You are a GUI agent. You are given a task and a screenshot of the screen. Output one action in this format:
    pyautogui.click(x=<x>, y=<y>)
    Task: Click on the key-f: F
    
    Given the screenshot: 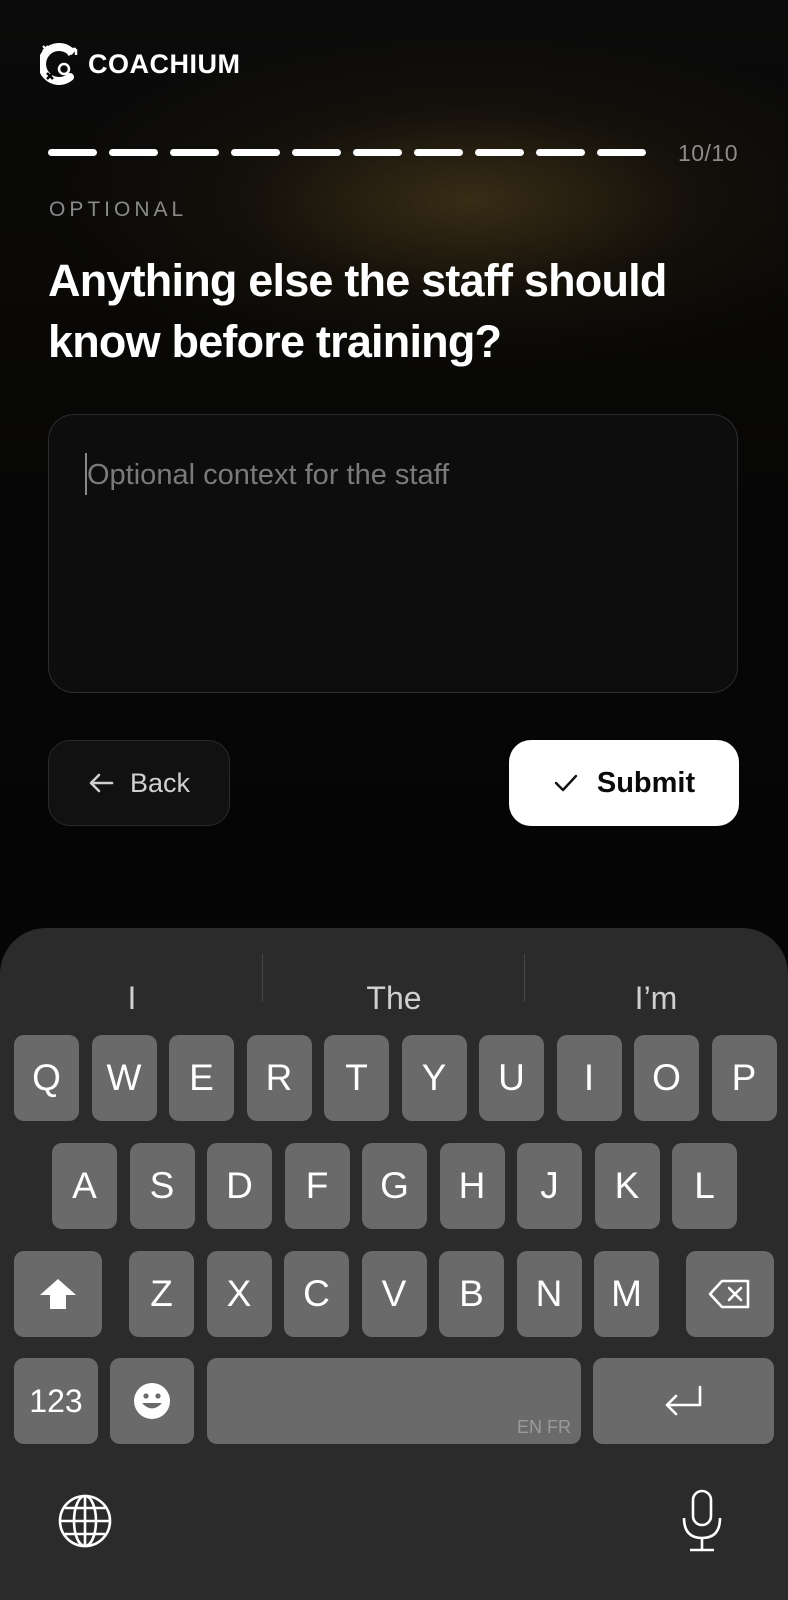 What is the action you would take?
    pyautogui.click(x=317, y=1186)
    